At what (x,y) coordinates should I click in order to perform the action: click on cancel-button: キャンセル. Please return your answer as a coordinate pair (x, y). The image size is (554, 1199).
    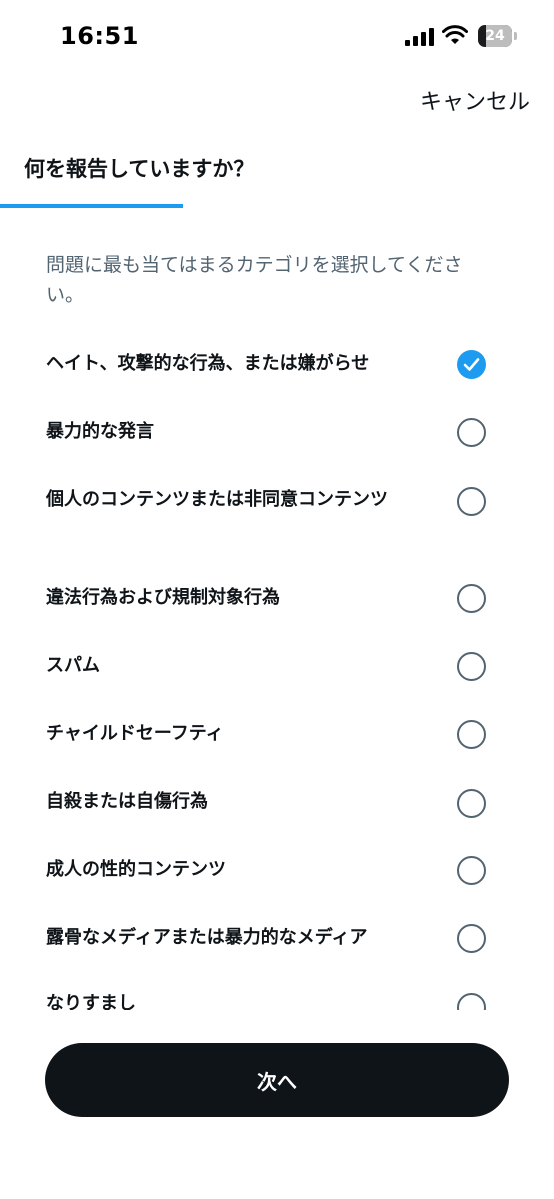
    Looking at the image, I should click on (475, 100).